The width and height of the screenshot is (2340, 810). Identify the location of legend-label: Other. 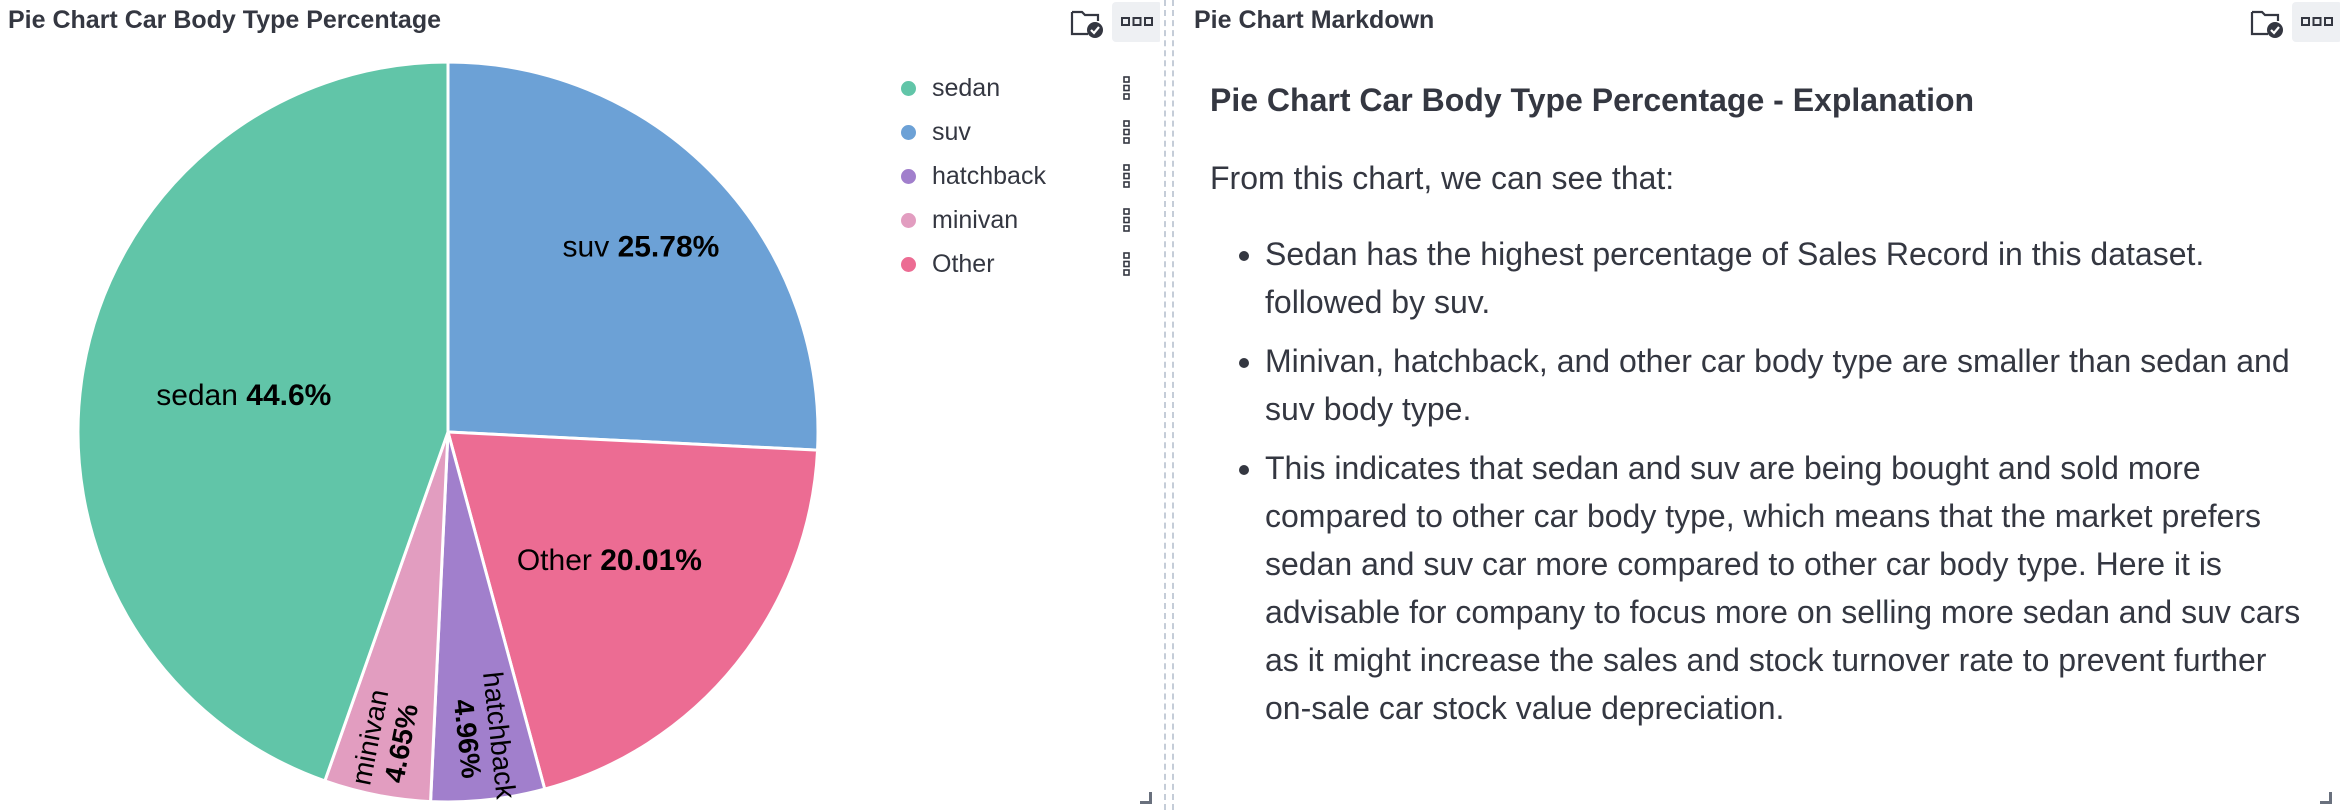
(963, 263).